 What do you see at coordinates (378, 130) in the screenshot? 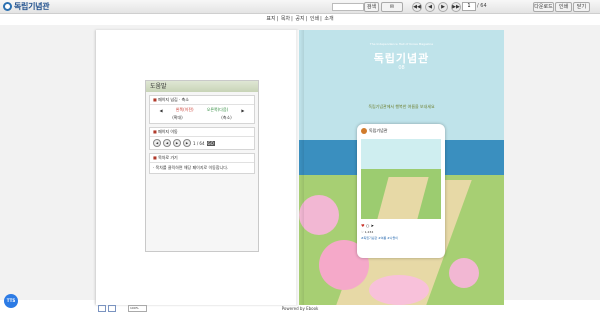
I see `post-author: 독립기념관` at bounding box center [378, 130].